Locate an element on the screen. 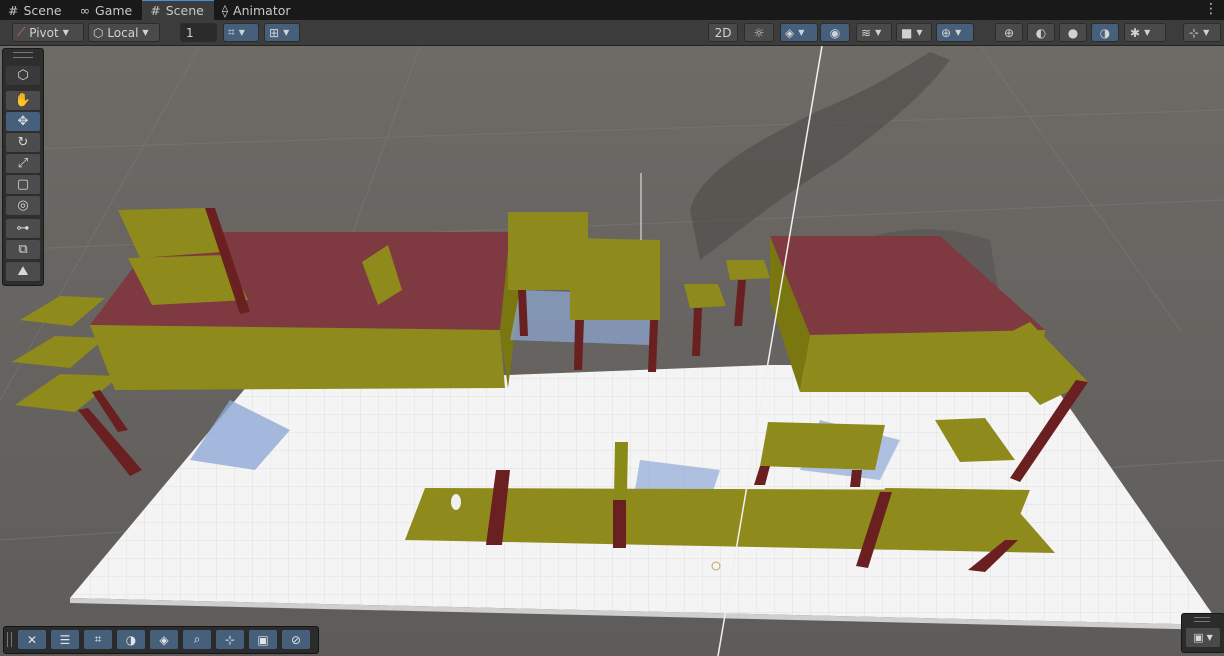 The width and height of the screenshot is (1224, 656). compass-icon: ⊘ is located at coordinates (296, 639).